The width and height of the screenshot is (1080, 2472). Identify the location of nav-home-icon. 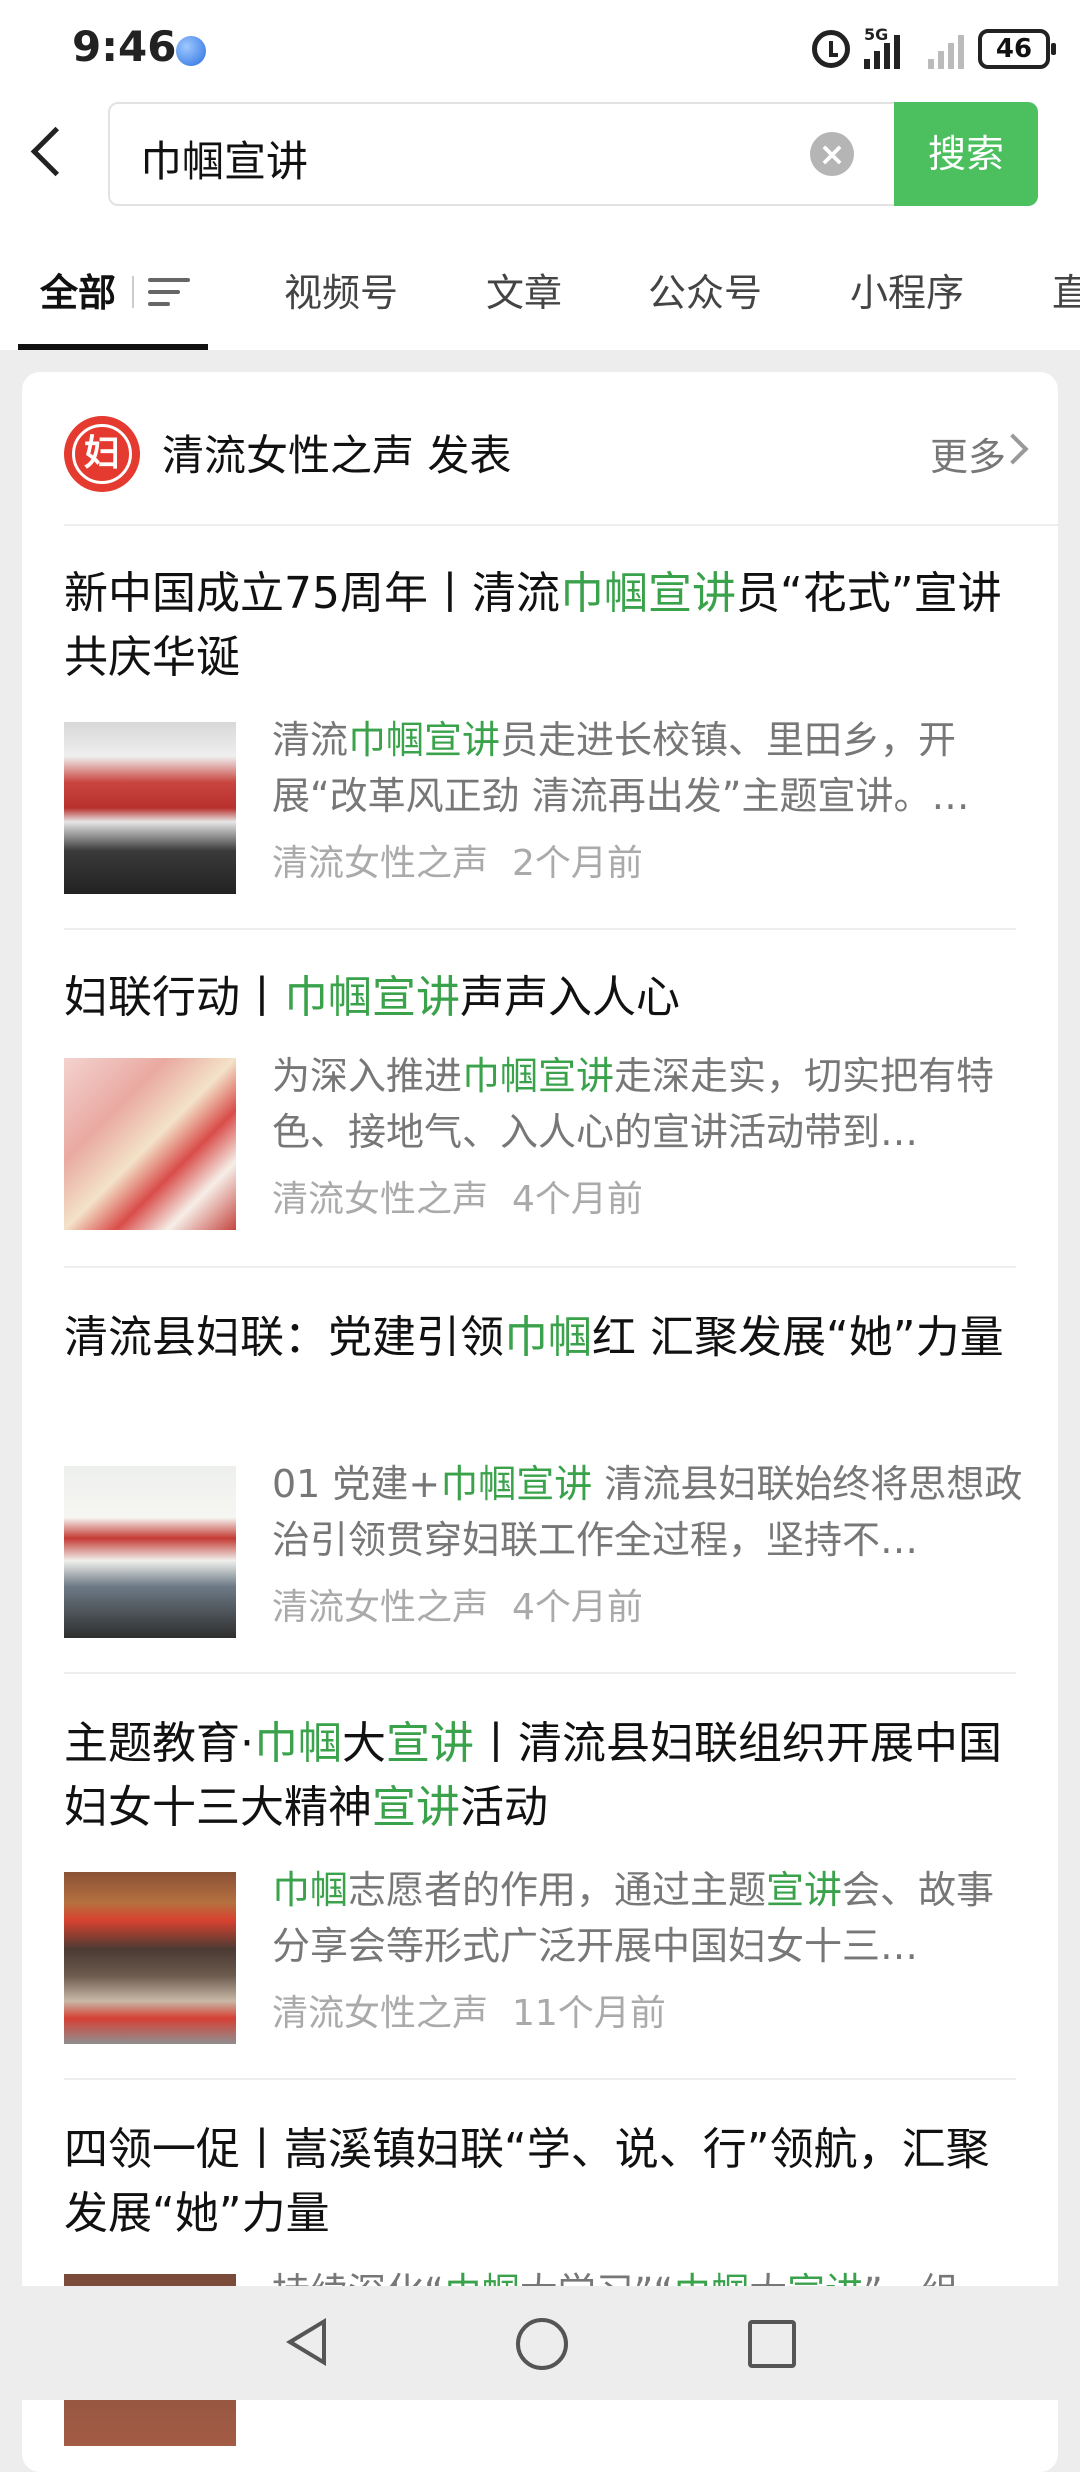
(542, 2344).